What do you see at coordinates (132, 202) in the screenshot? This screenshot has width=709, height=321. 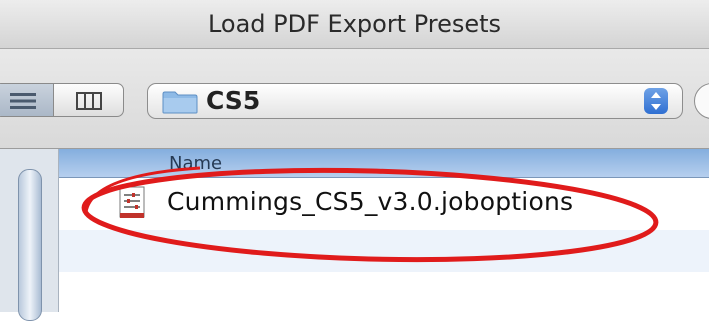 I see `joboptions-file-icon` at bounding box center [132, 202].